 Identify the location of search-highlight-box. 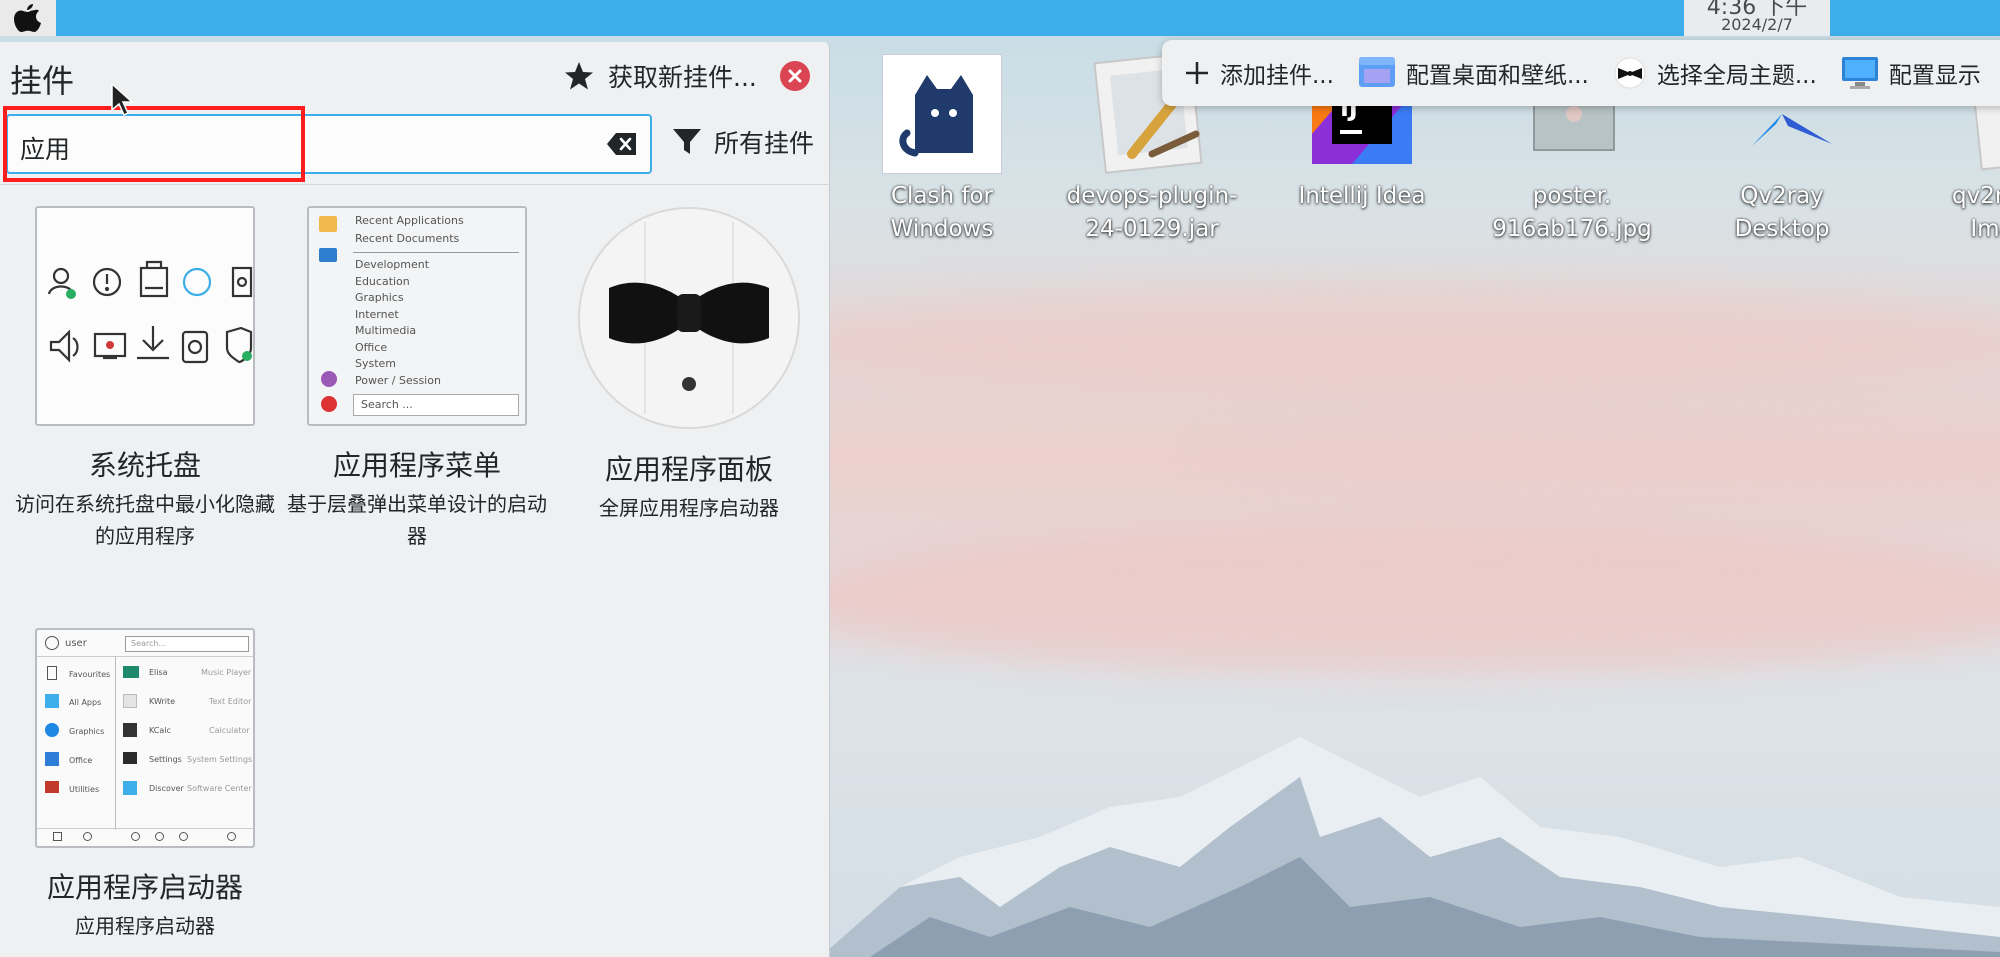
(154, 144).